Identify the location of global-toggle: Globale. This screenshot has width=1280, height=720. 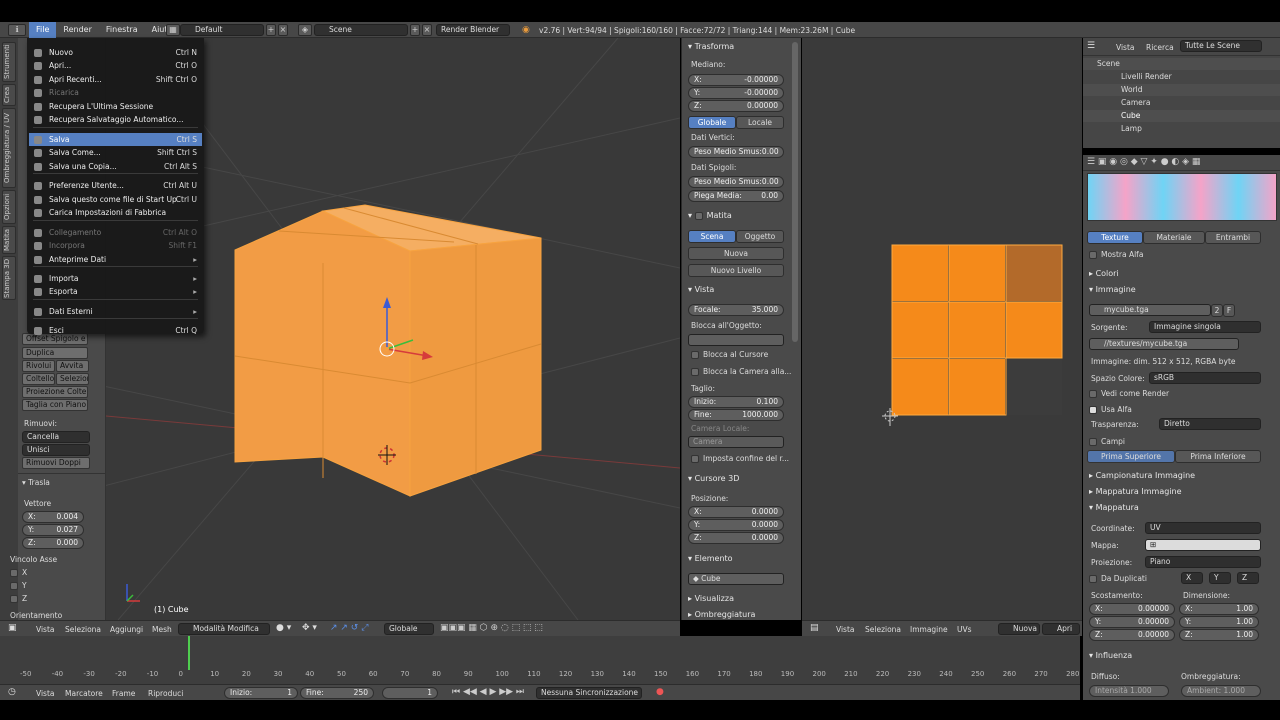
(712, 122).